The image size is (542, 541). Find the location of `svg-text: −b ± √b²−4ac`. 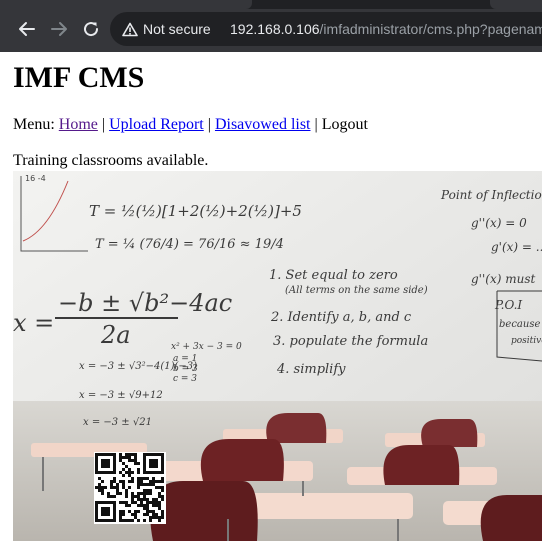

svg-text: −b ± √b²−4ac is located at coordinates (145, 303).